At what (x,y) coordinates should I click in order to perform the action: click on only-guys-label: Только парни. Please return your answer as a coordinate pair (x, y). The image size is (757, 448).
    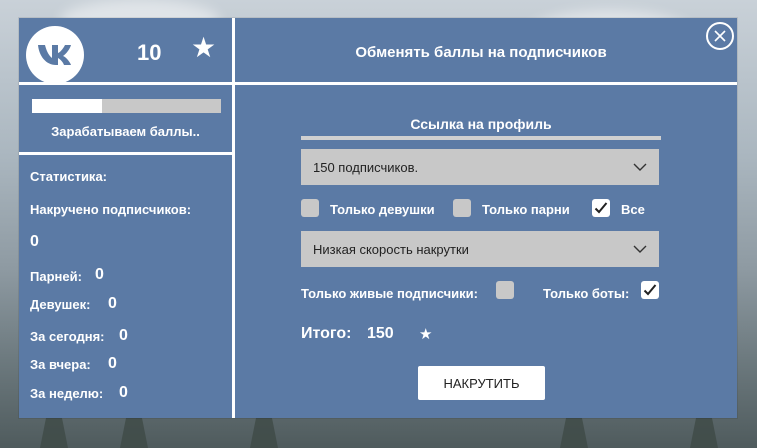
    Looking at the image, I should click on (526, 209).